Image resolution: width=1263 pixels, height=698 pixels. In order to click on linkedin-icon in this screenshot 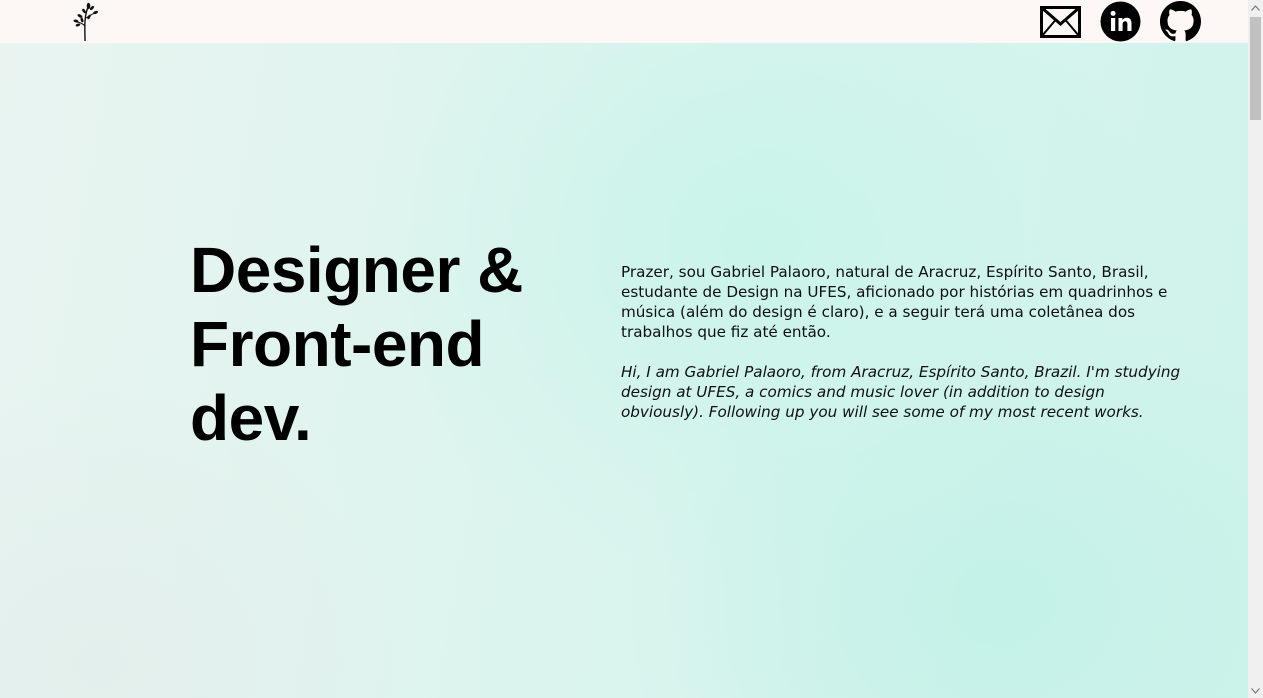, I will do `click(1120, 21)`.